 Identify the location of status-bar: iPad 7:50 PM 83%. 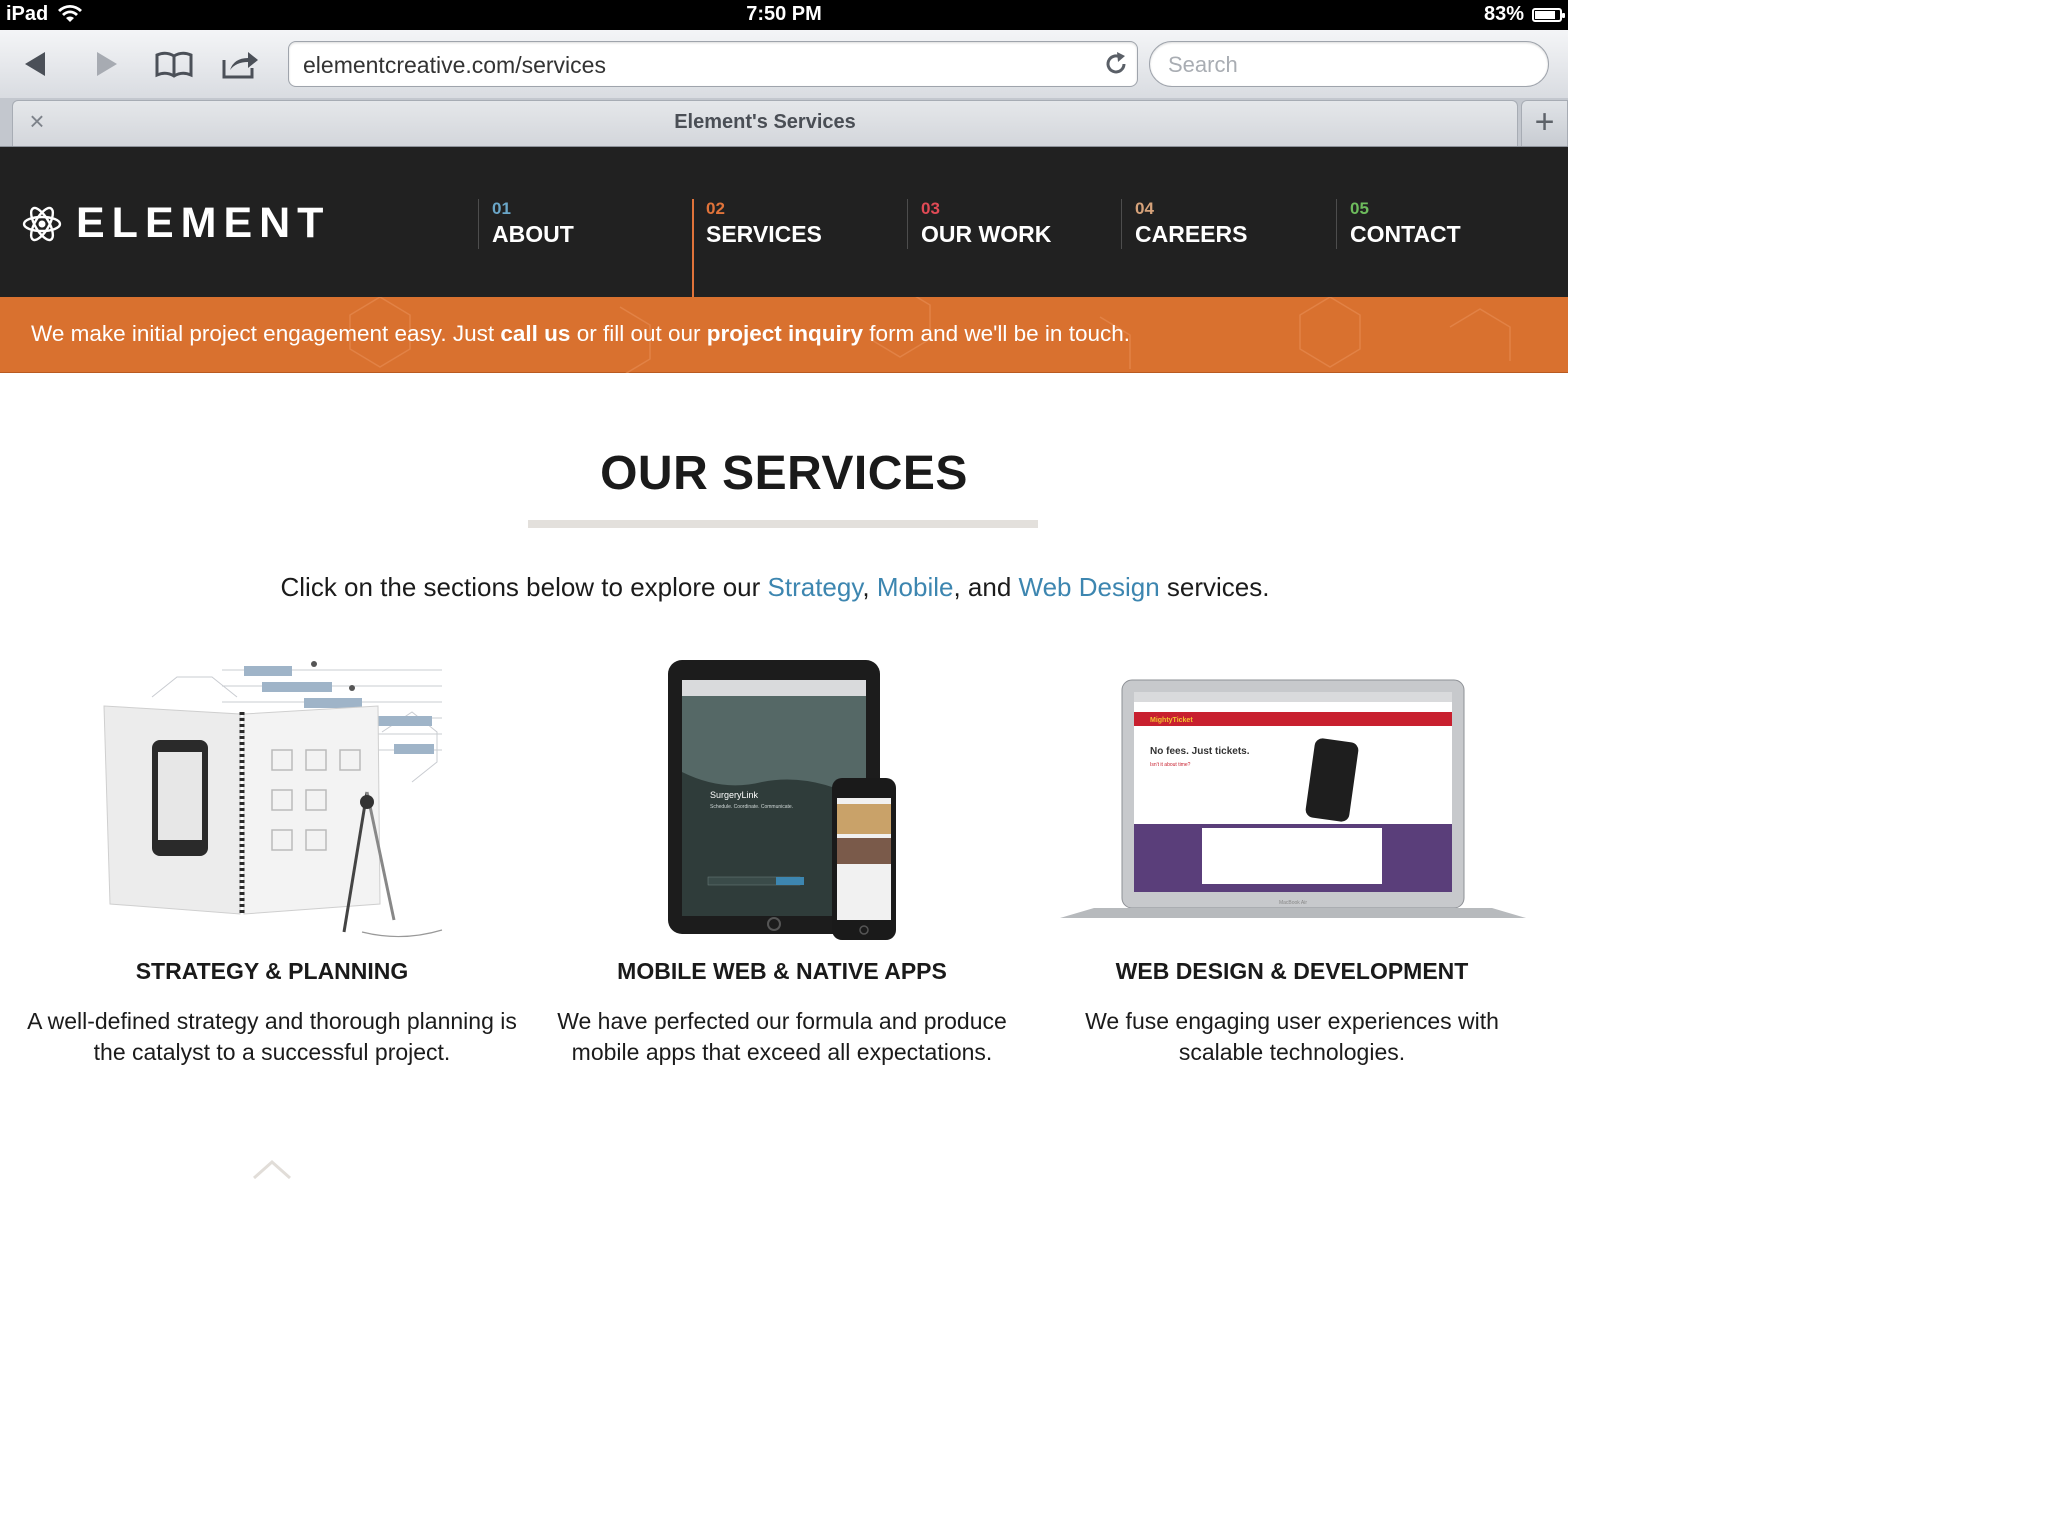
(784, 15).